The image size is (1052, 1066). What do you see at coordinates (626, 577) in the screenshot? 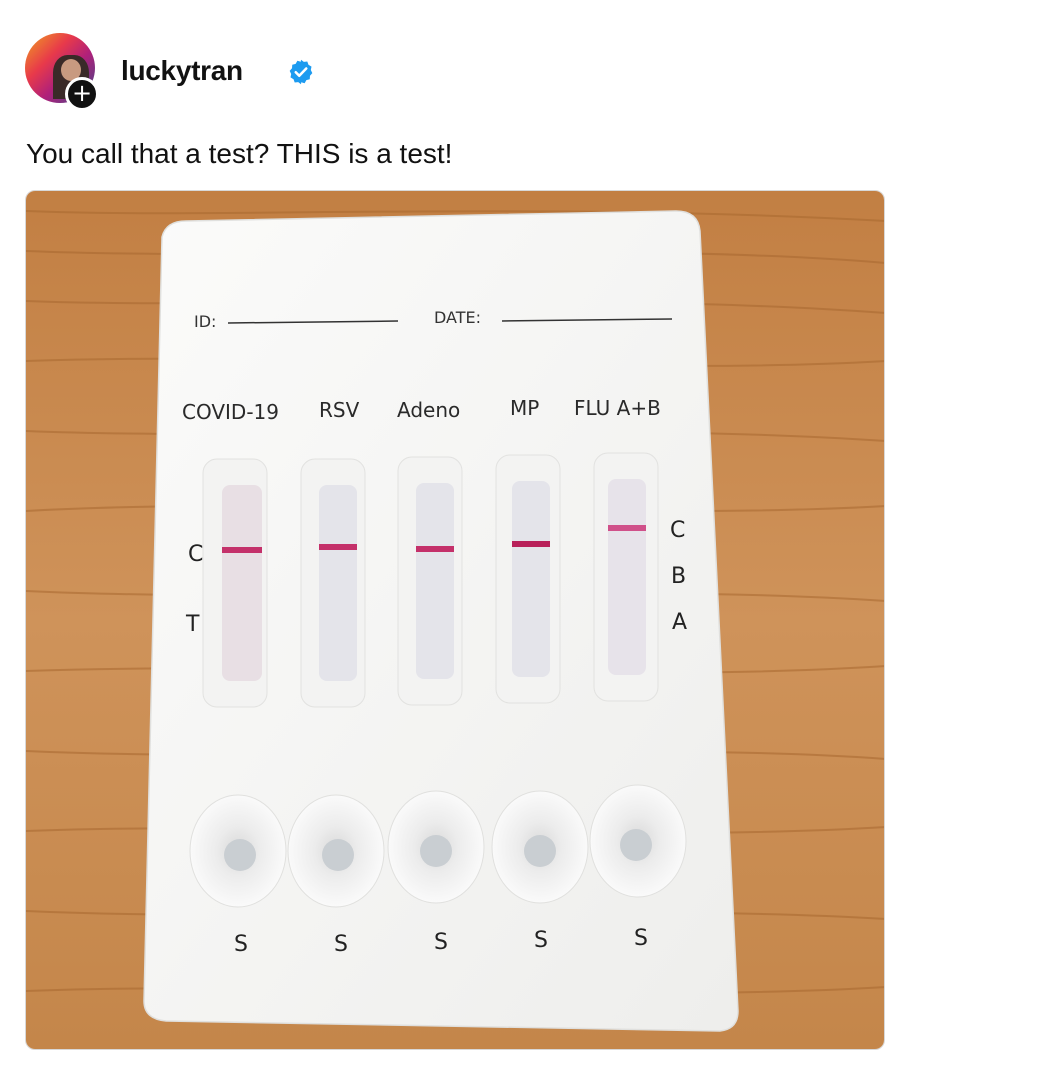
I see `strip-flu` at bounding box center [626, 577].